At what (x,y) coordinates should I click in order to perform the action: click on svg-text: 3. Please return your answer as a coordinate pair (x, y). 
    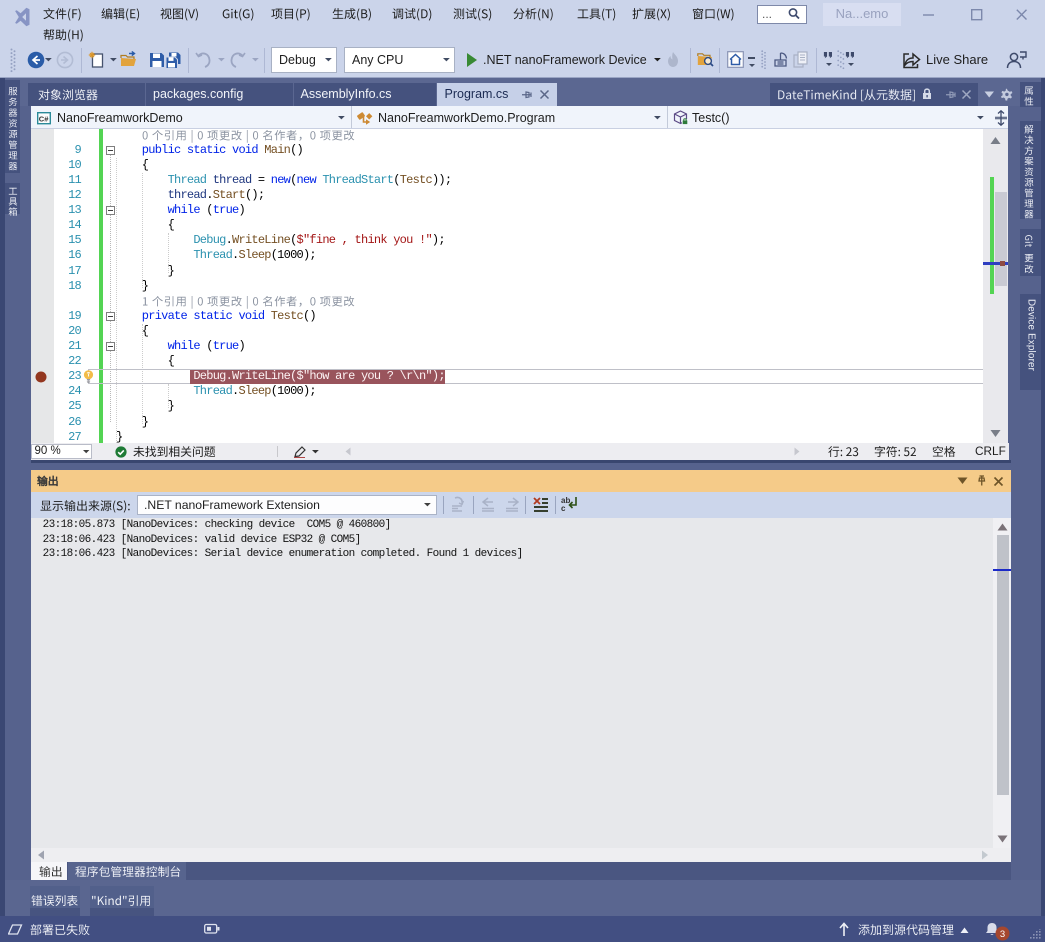
    Looking at the image, I should click on (1002, 934).